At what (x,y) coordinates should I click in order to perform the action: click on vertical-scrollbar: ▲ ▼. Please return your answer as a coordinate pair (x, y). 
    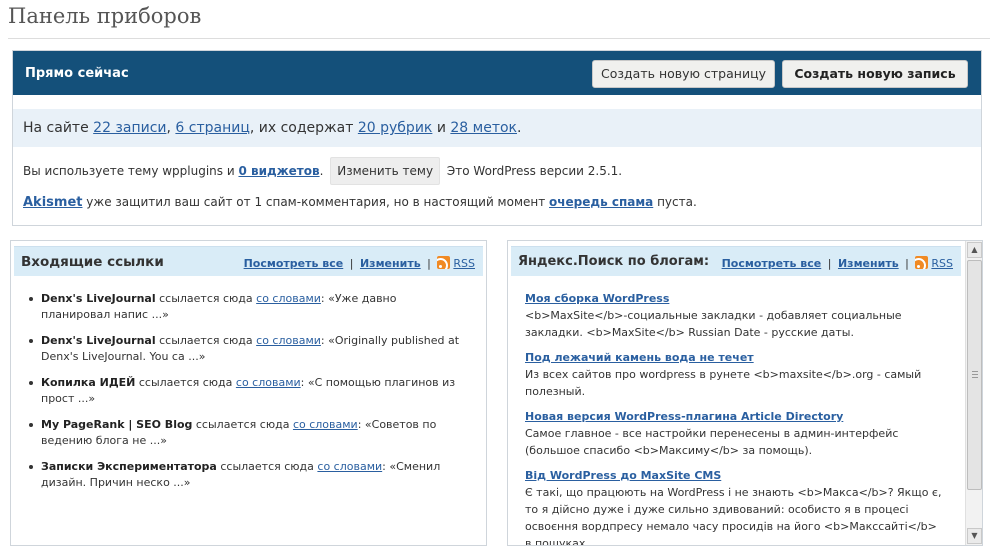
    Looking at the image, I should click on (973, 393).